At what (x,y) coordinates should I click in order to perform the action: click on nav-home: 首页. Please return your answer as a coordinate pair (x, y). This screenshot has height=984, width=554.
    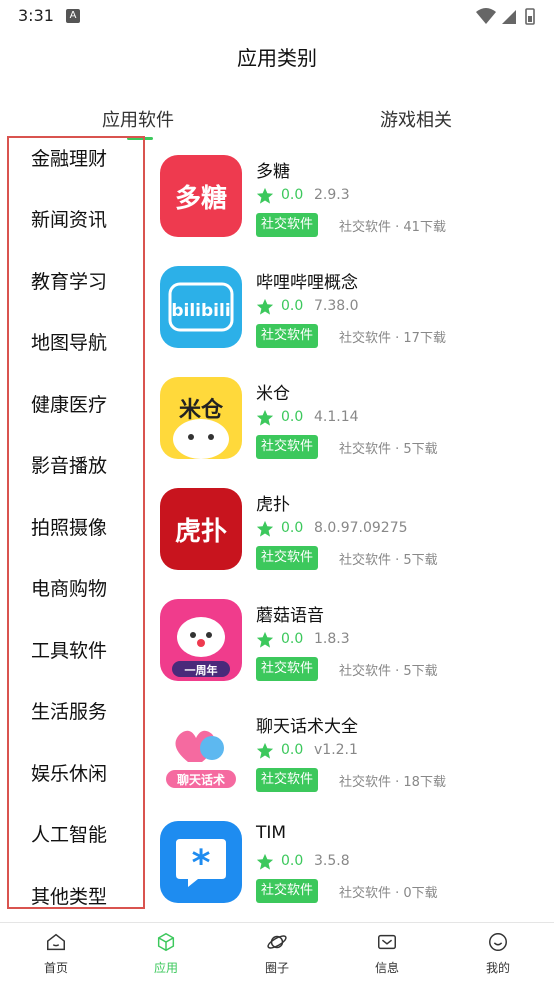
    Looking at the image, I should click on (56, 953).